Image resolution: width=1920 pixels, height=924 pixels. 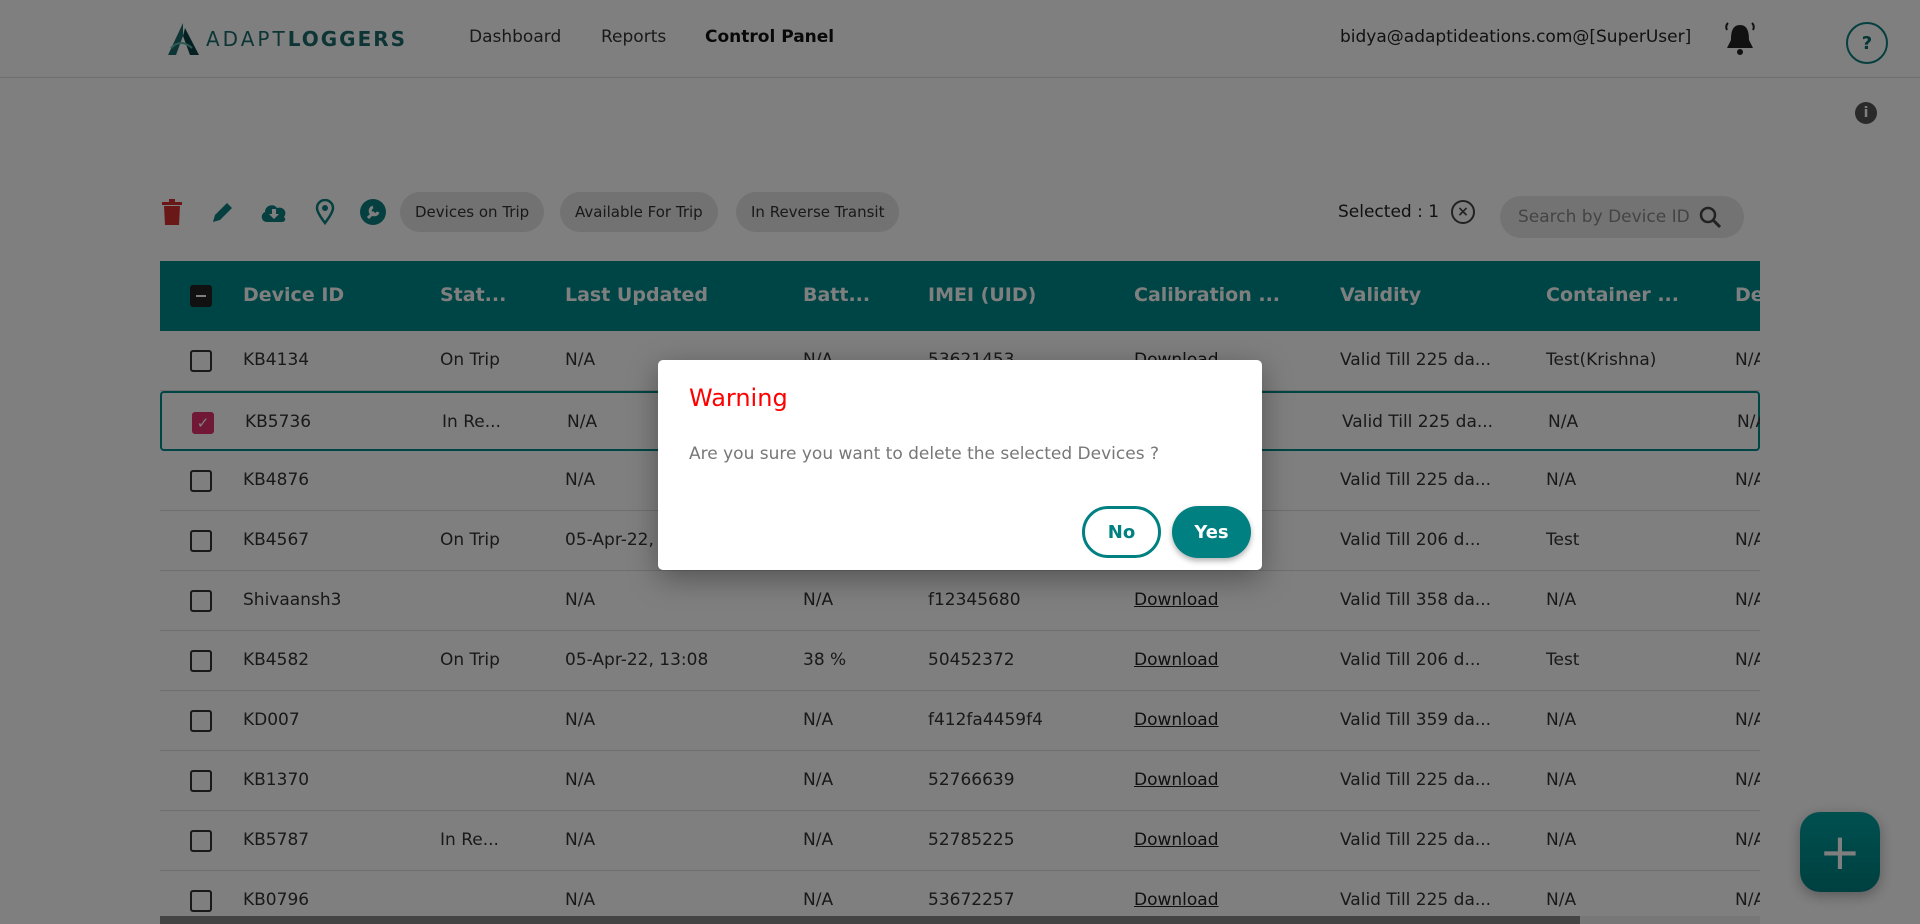 What do you see at coordinates (738, 398) in the screenshot?
I see `dialog-title: Warning` at bounding box center [738, 398].